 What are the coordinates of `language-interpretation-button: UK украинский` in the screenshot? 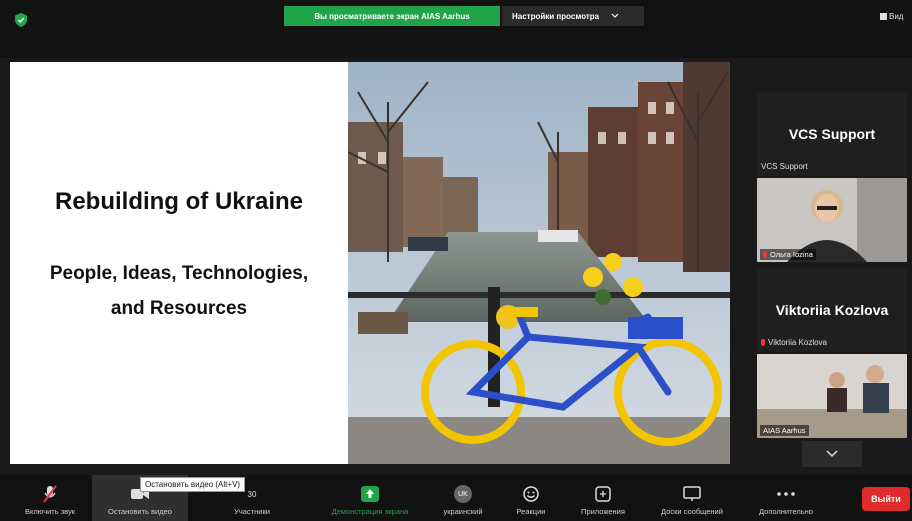 It's located at (463, 498).